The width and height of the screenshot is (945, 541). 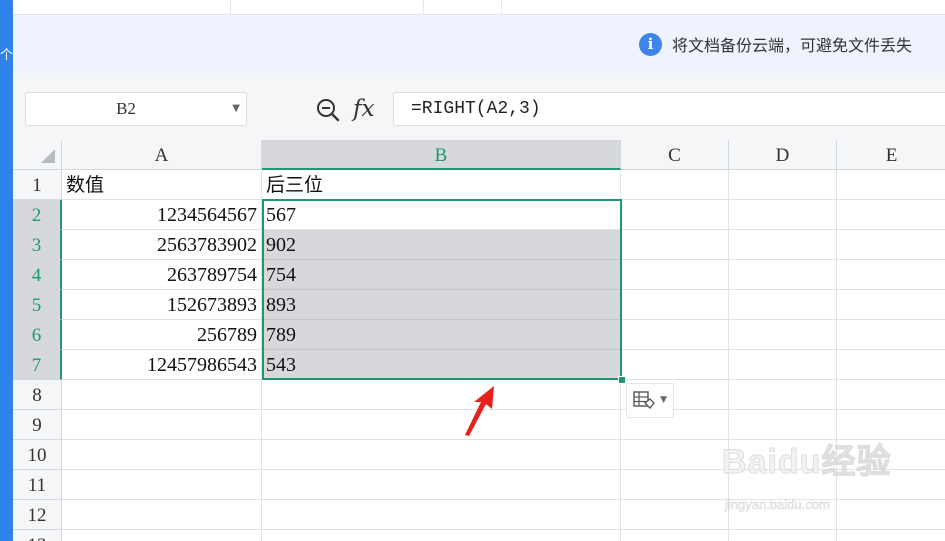 What do you see at coordinates (441, 365) in the screenshot?
I see `cell-b7: 543` at bounding box center [441, 365].